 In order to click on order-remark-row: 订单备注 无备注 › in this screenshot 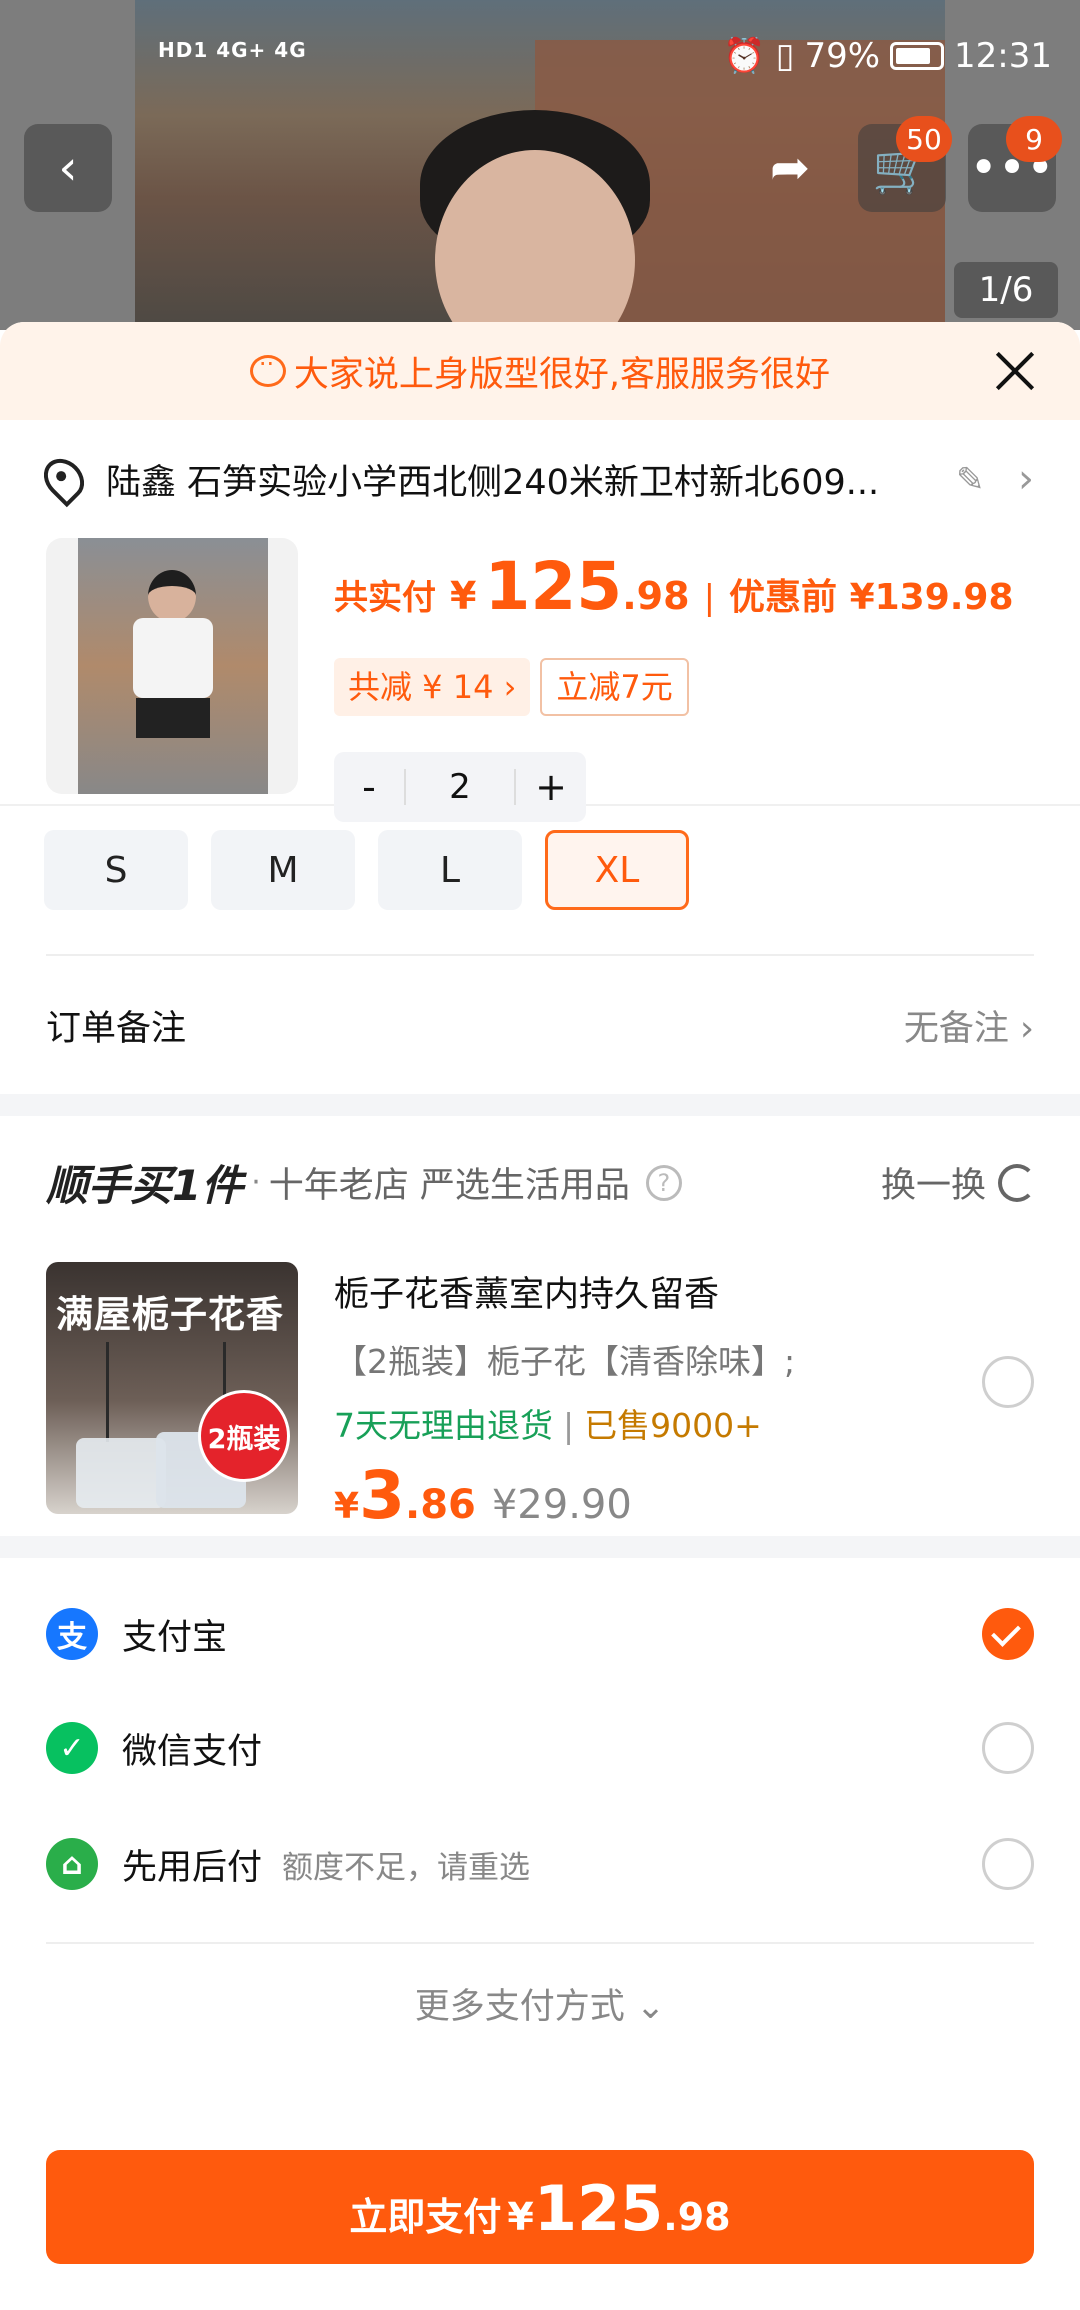, I will do `click(540, 1024)`.